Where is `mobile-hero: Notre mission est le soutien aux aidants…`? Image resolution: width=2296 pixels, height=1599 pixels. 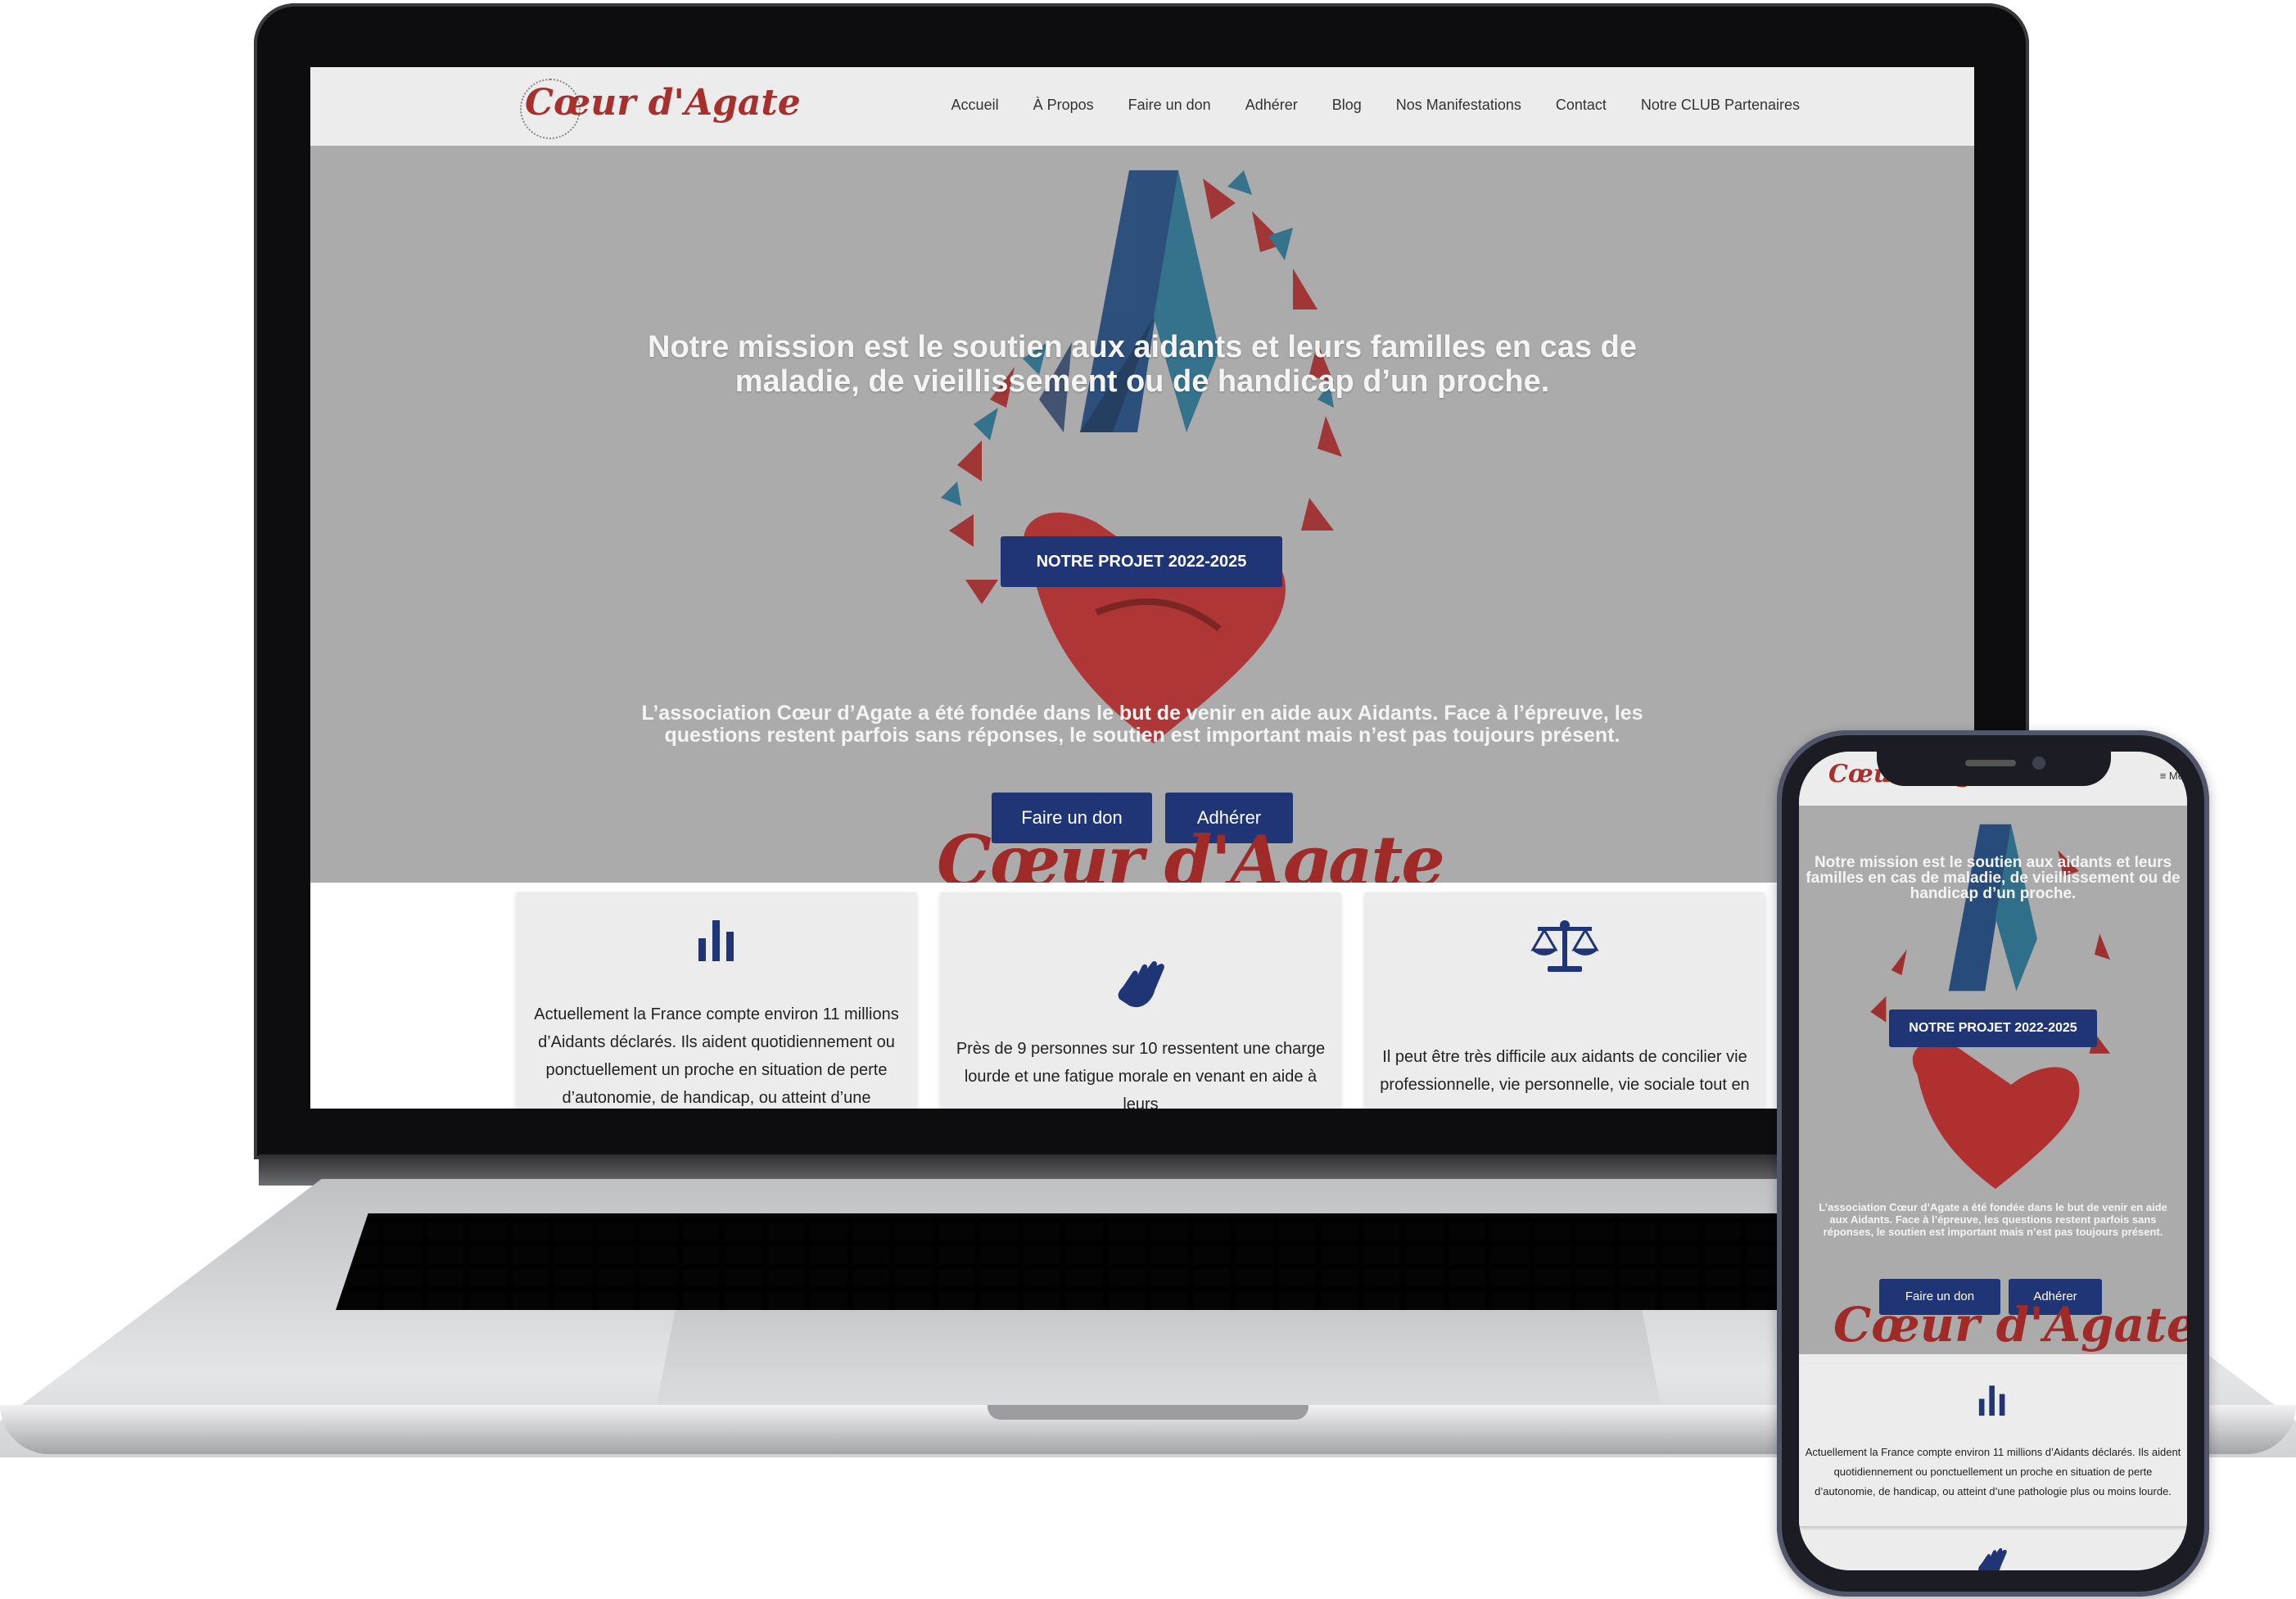 mobile-hero: Notre mission est le soutien aux aidants… is located at coordinates (1993, 1080).